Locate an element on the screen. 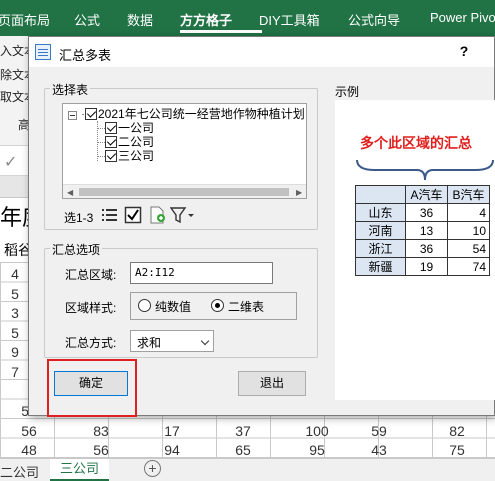 Image resolution: width=495 pixels, height=481 pixels. company-3-label: 三公司 is located at coordinates (136, 156).